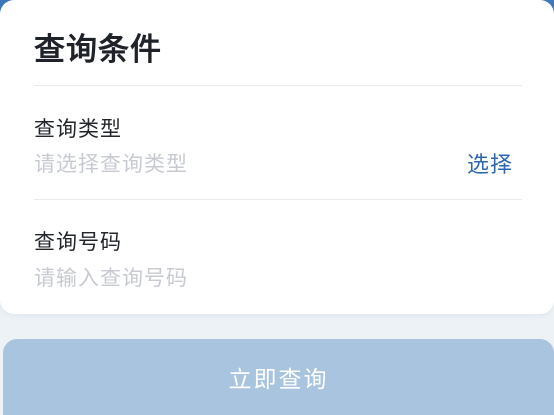 The height and width of the screenshot is (415, 554). Describe the element at coordinates (278, 199) in the screenshot. I see `divider-middle` at that location.